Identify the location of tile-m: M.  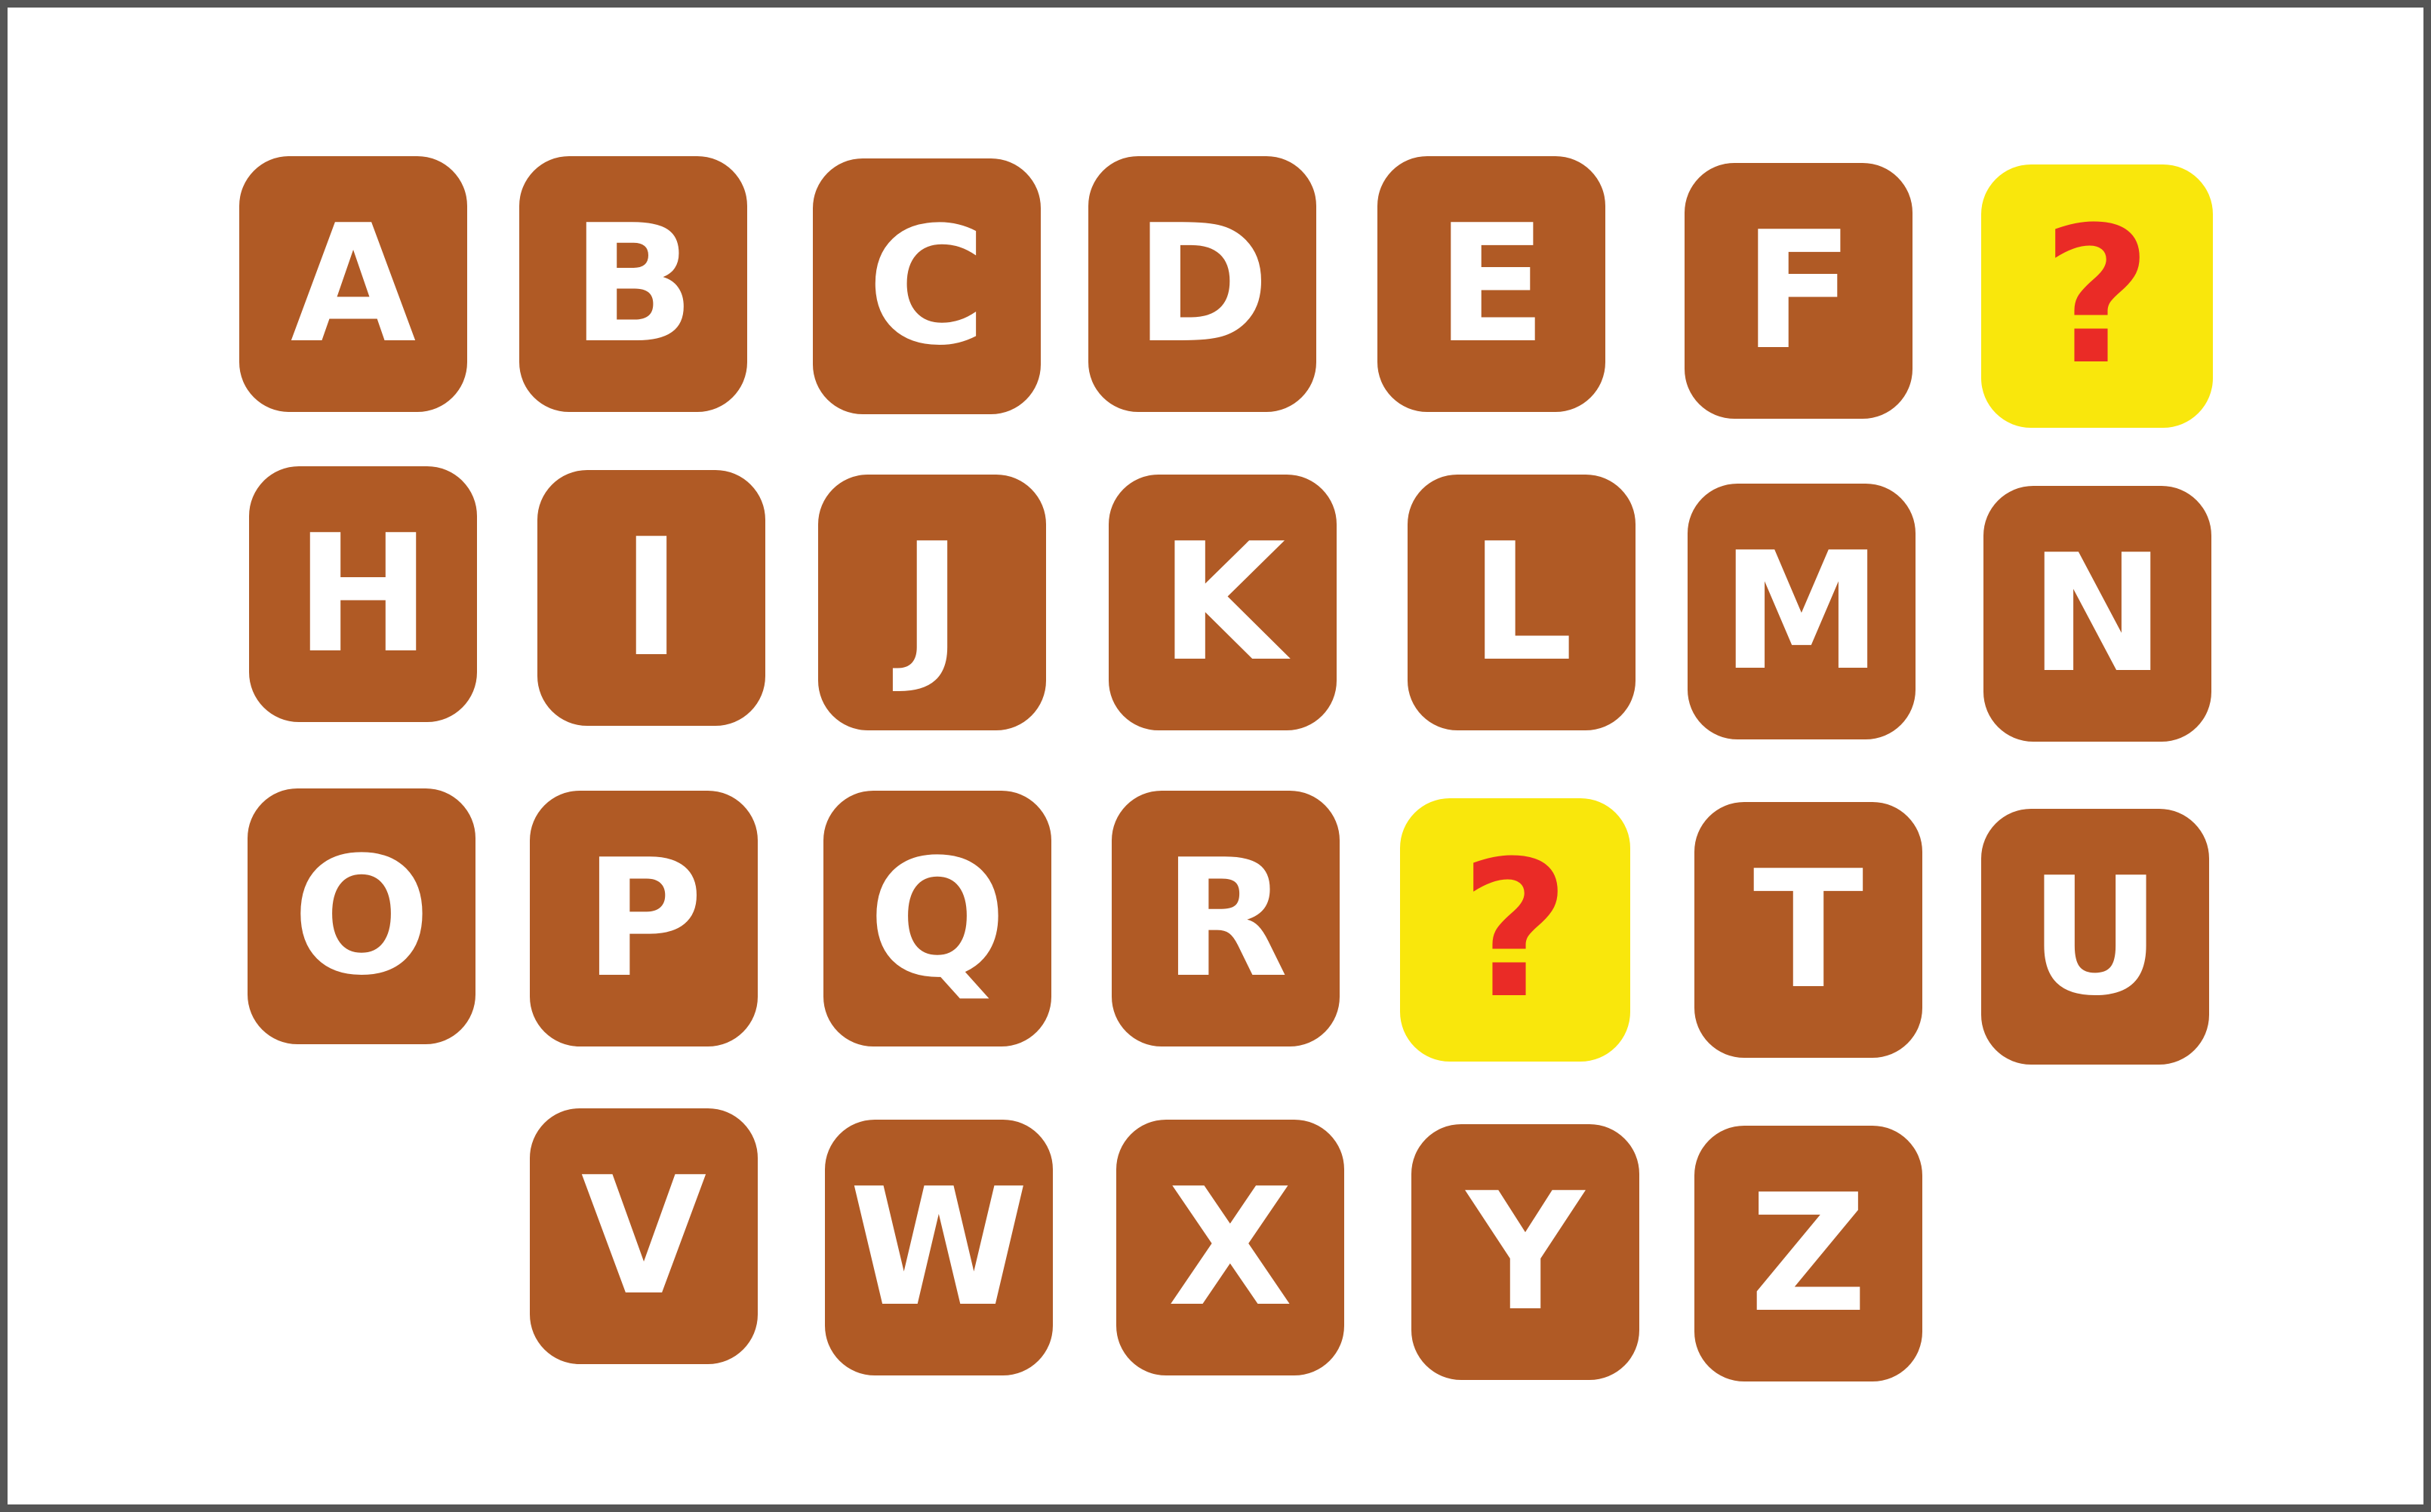
(1802, 611).